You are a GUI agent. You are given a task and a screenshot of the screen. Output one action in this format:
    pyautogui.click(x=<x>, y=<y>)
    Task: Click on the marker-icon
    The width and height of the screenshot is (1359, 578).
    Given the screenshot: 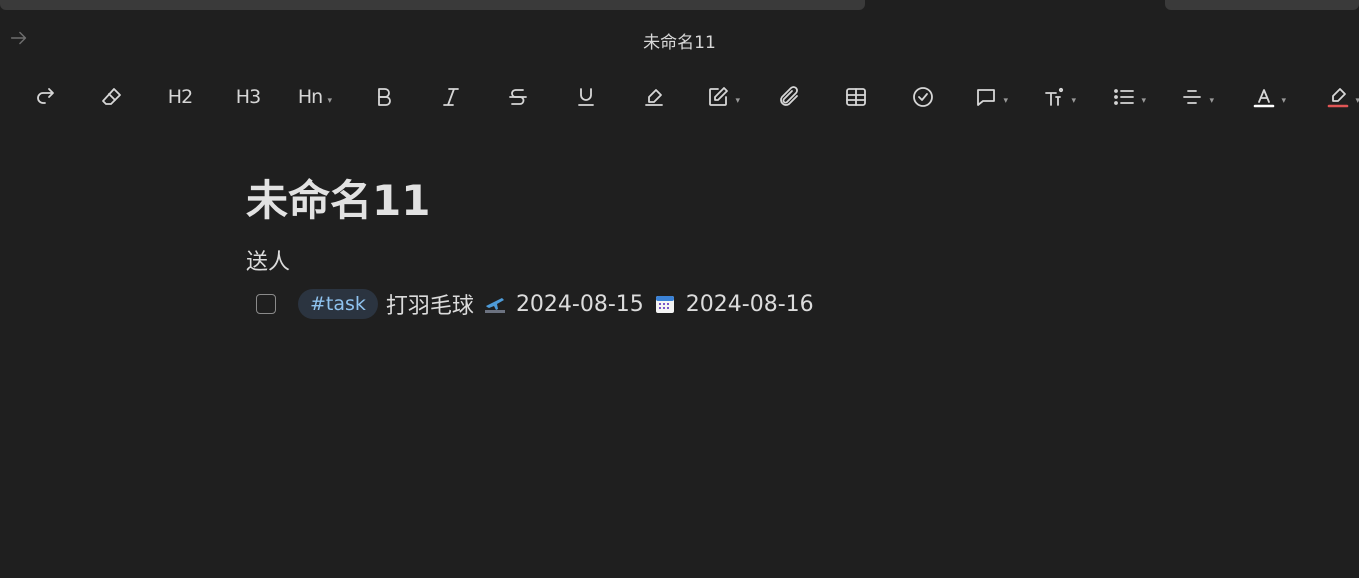 What is the action you would take?
    pyautogui.click(x=654, y=97)
    